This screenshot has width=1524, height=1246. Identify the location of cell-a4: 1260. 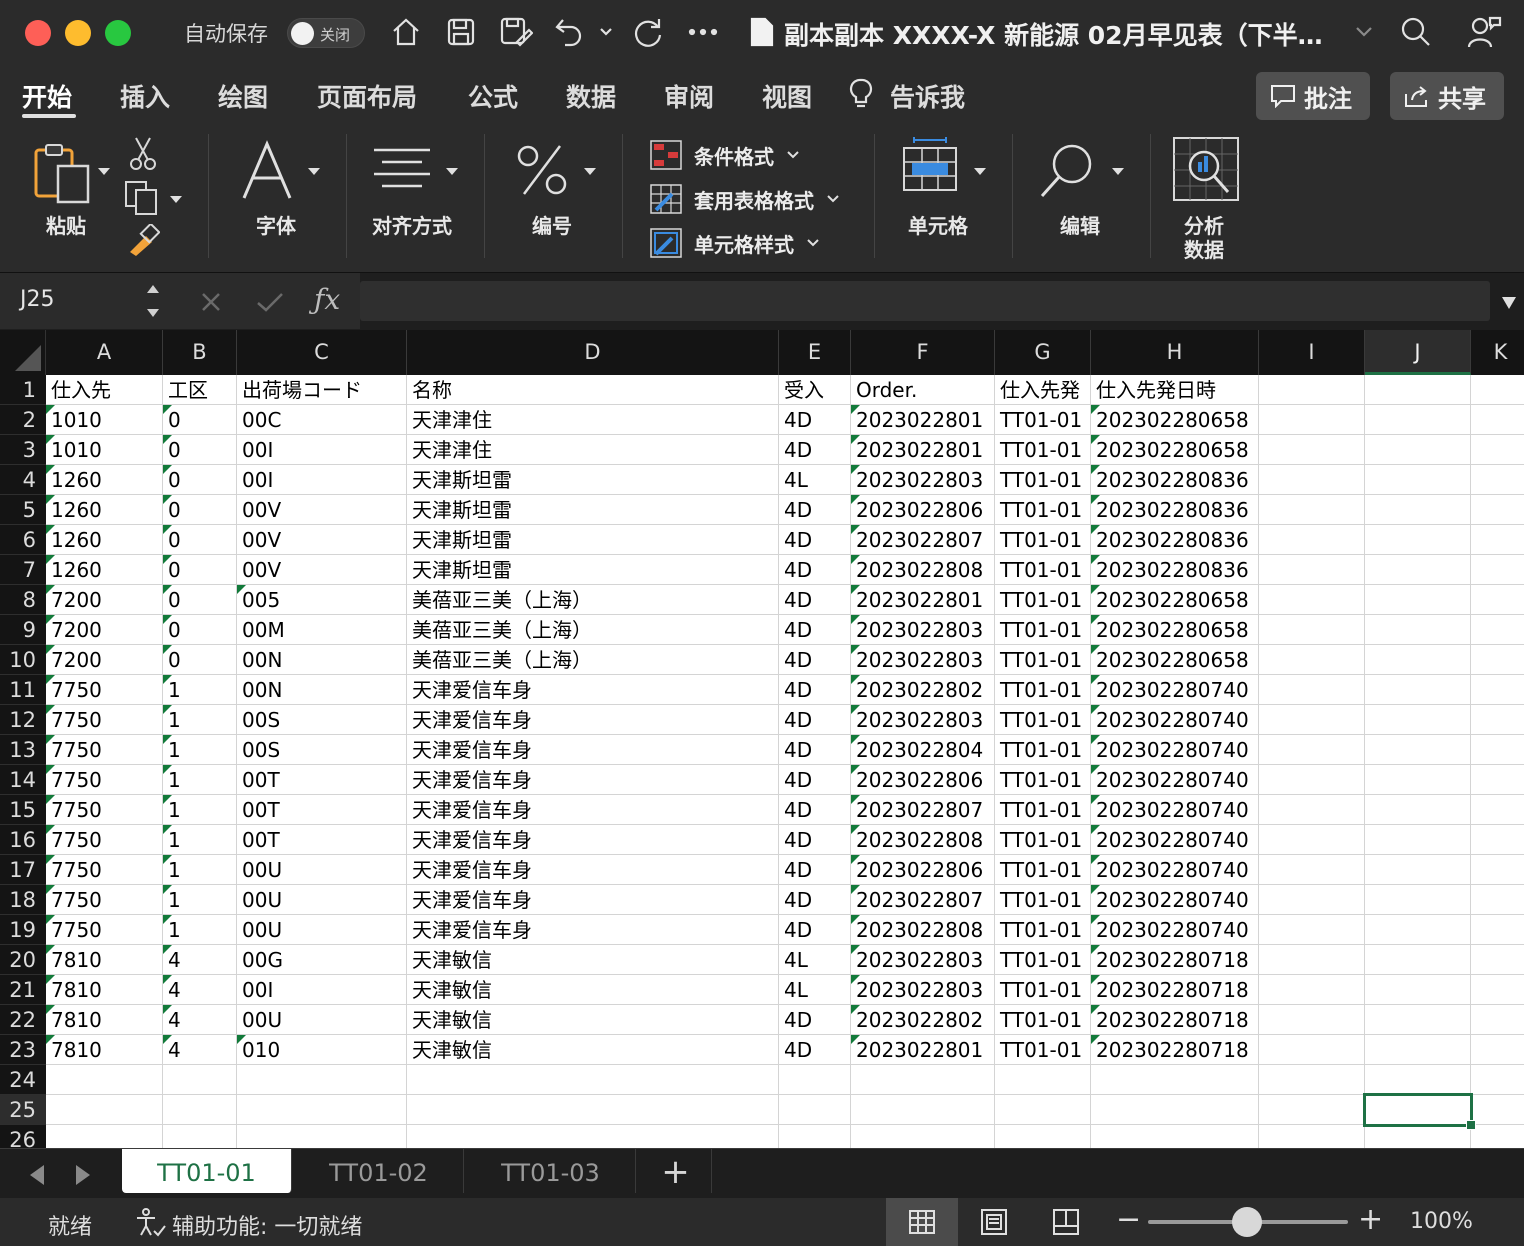
(104, 480).